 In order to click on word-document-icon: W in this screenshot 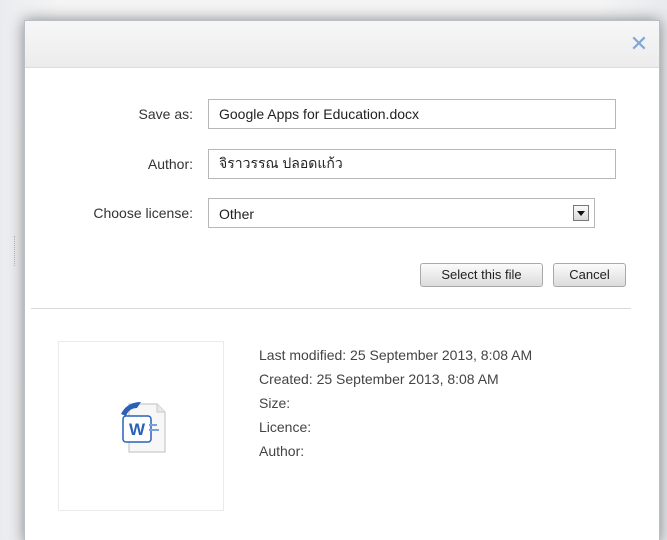, I will do `click(143, 427)`.